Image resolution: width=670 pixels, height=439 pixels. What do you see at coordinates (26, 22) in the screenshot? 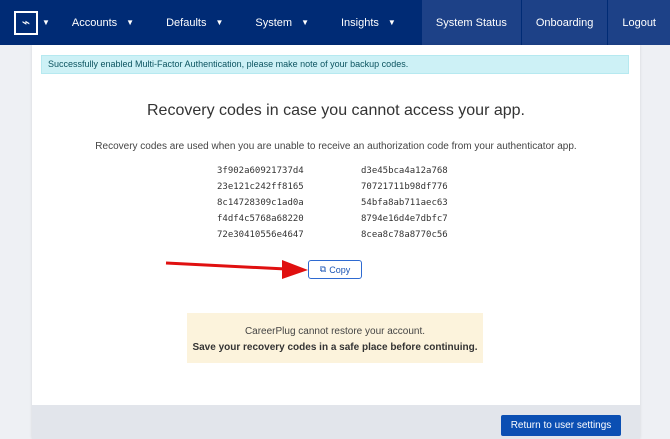
I see `logo-icon: ⌁` at bounding box center [26, 22].